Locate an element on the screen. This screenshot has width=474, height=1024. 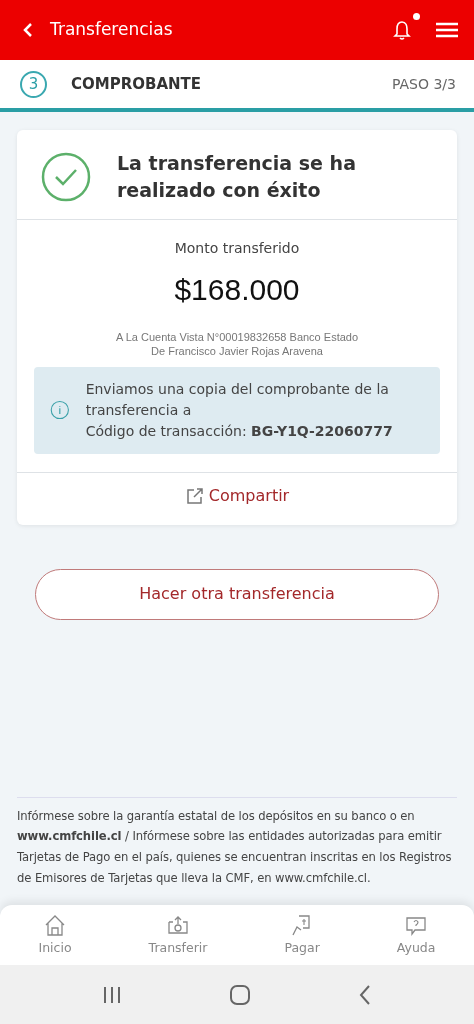
back-nav-icon is located at coordinates (365, 994).